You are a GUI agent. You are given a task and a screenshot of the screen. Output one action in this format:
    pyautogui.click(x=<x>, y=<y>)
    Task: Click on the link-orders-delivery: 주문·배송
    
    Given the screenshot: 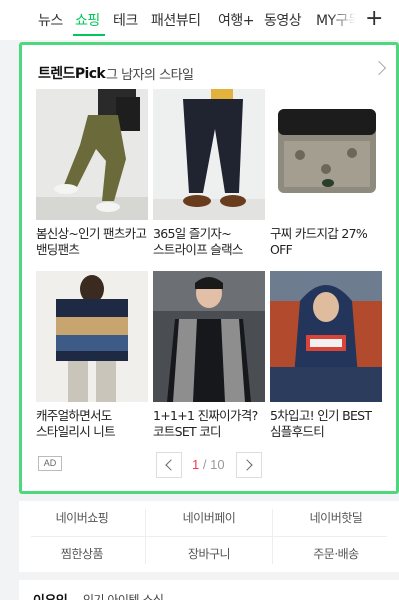 What is the action you would take?
    pyautogui.click(x=336, y=554)
    